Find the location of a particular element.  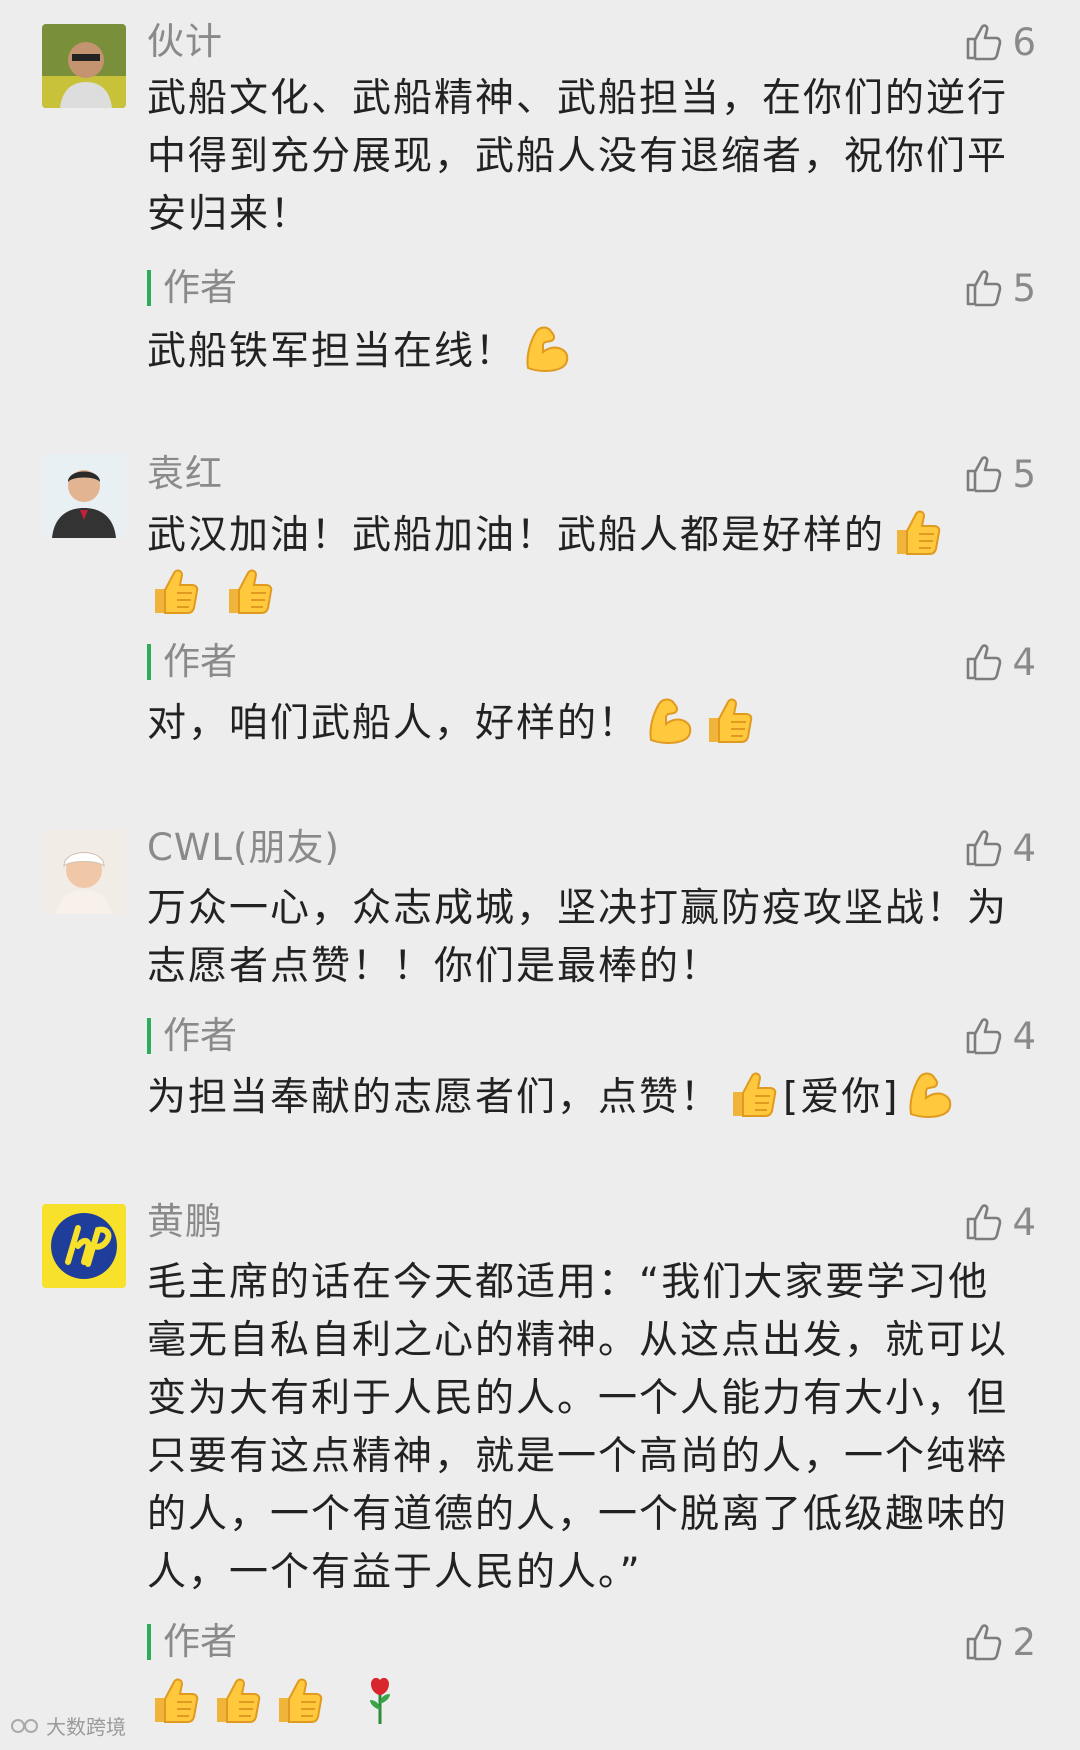

watermark-text: 大数跨境 is located at coordinates (86, 1727).